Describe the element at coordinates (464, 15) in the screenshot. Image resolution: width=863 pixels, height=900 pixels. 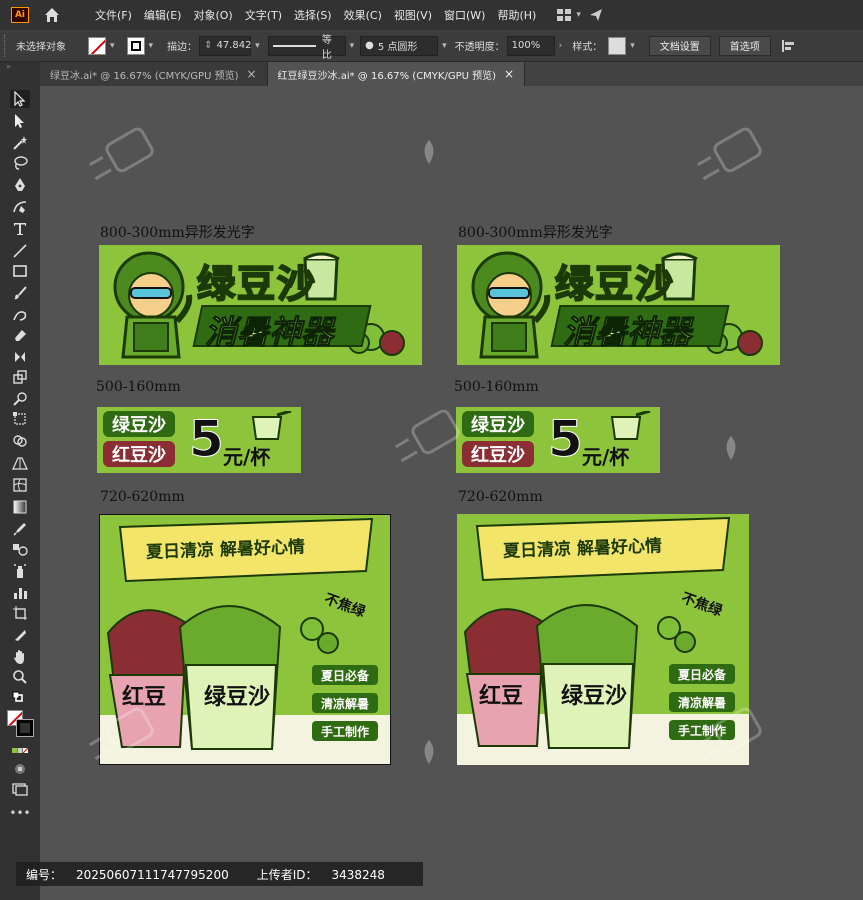
I see `menu-window: 窗口(W)` at that location.